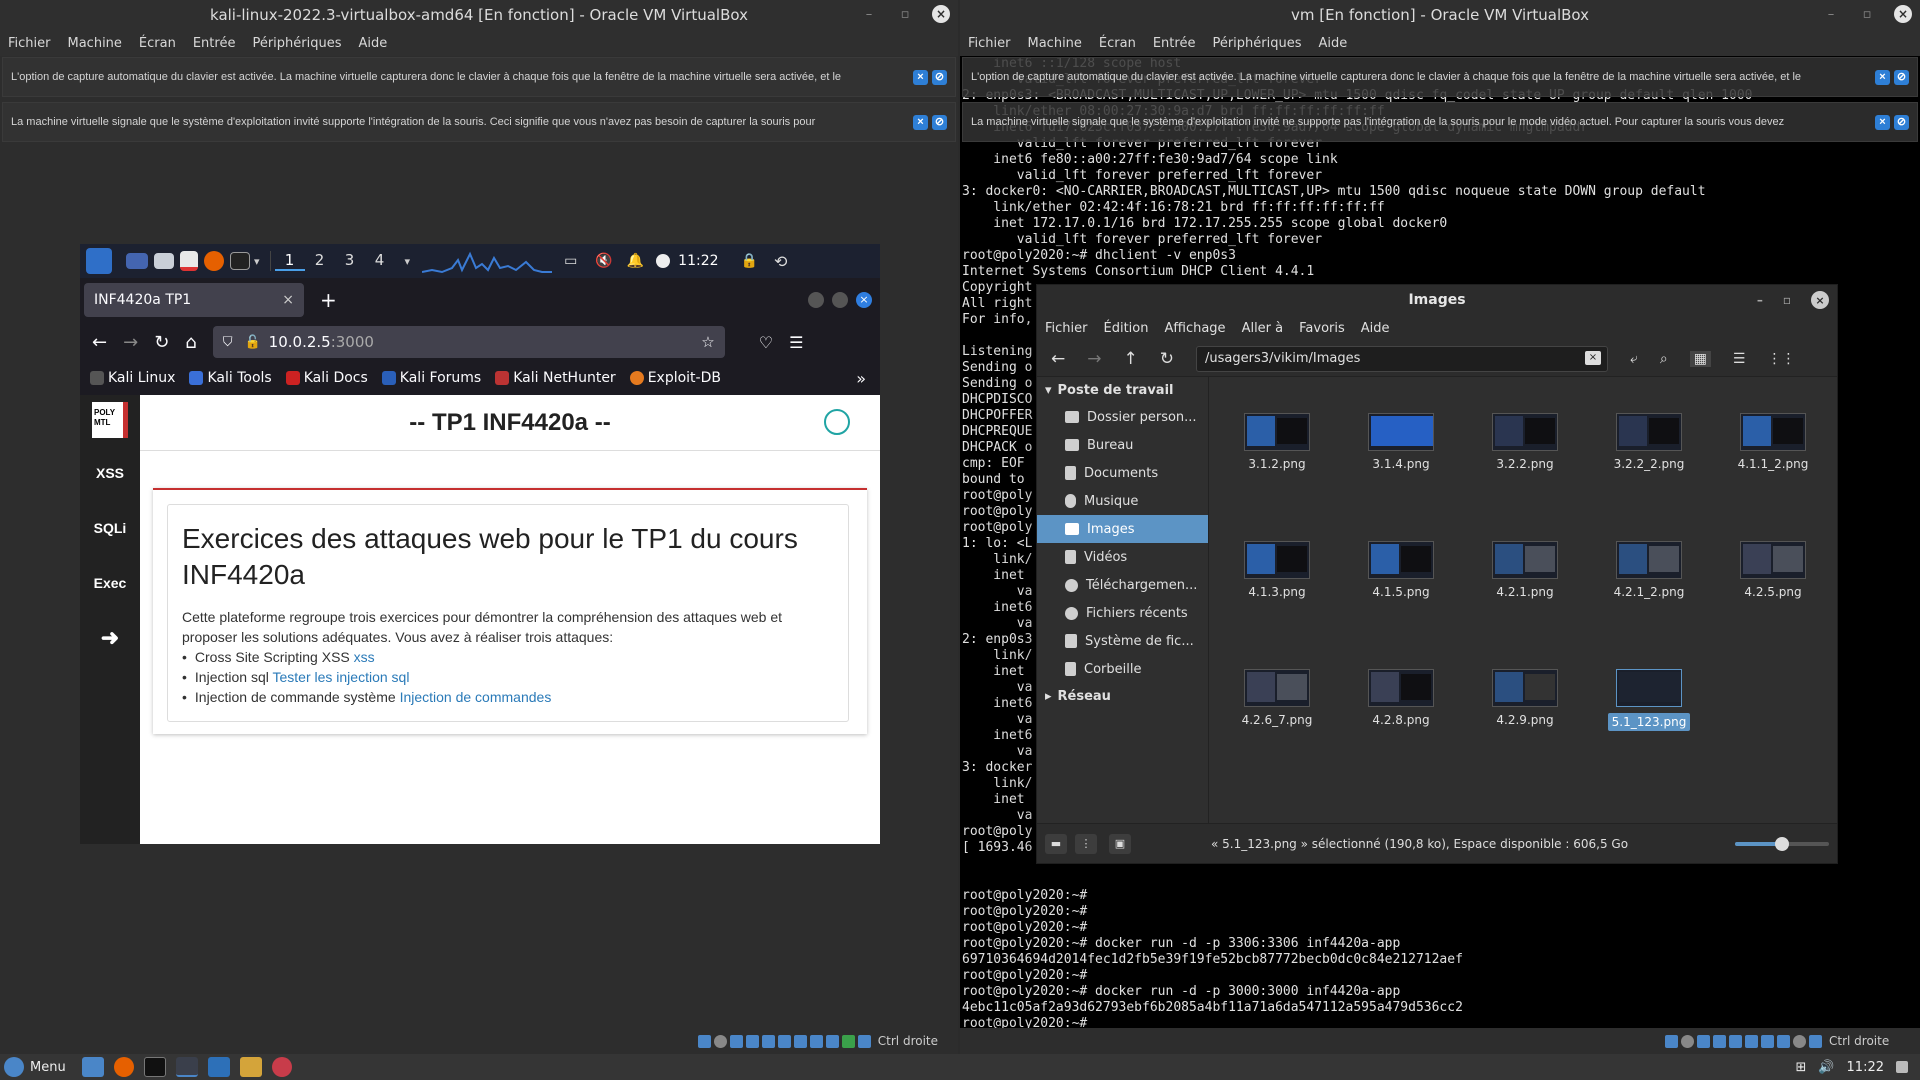  I want to click on toggle-location-icon: ⤶, so click(1634, 359).